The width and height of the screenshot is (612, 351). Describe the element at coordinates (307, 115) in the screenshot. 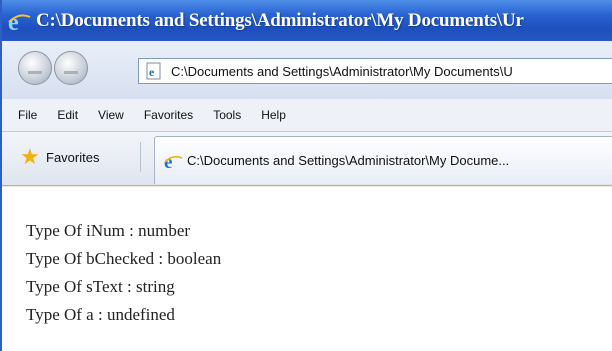

I see `menu-bar: File Edit View Favorites Tools Help` at that location.